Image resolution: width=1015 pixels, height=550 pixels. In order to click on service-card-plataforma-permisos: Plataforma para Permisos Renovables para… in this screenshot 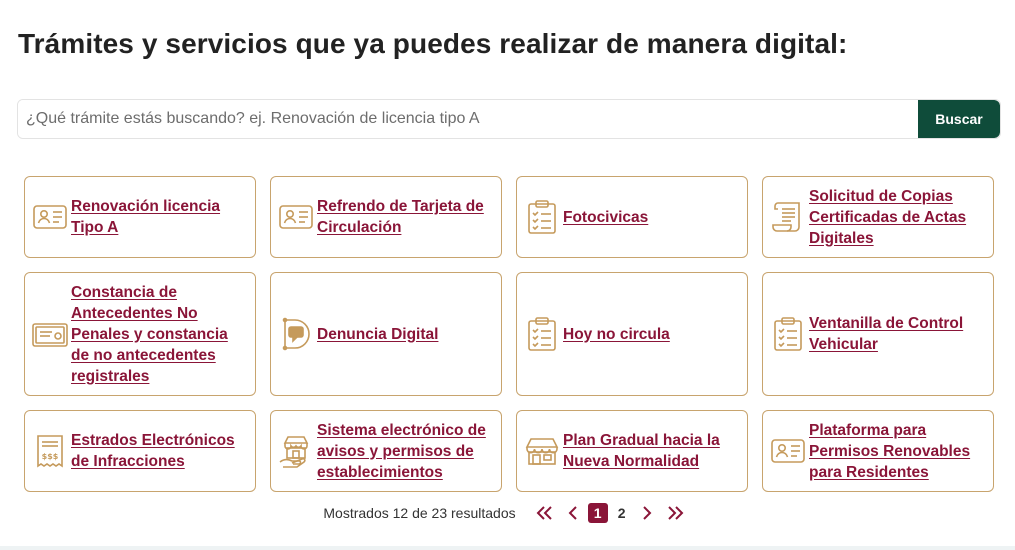, I will do `click(878, 451)`.